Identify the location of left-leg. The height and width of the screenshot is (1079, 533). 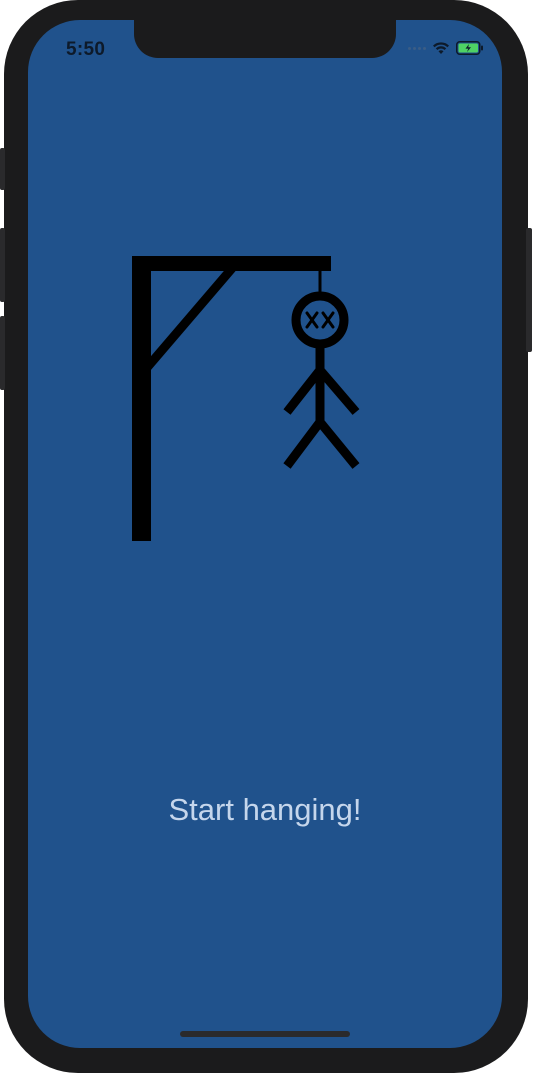
(303, 444).